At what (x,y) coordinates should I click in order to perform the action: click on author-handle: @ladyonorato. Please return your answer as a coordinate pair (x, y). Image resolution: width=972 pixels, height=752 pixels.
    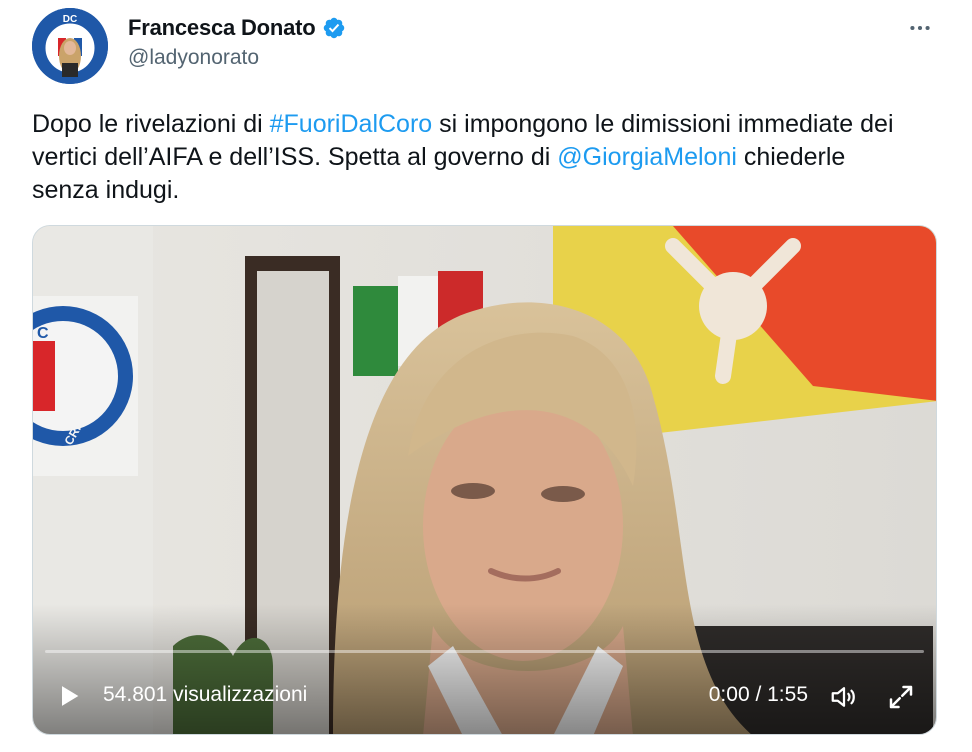
    Looking at the image, I should click on (237, 58).